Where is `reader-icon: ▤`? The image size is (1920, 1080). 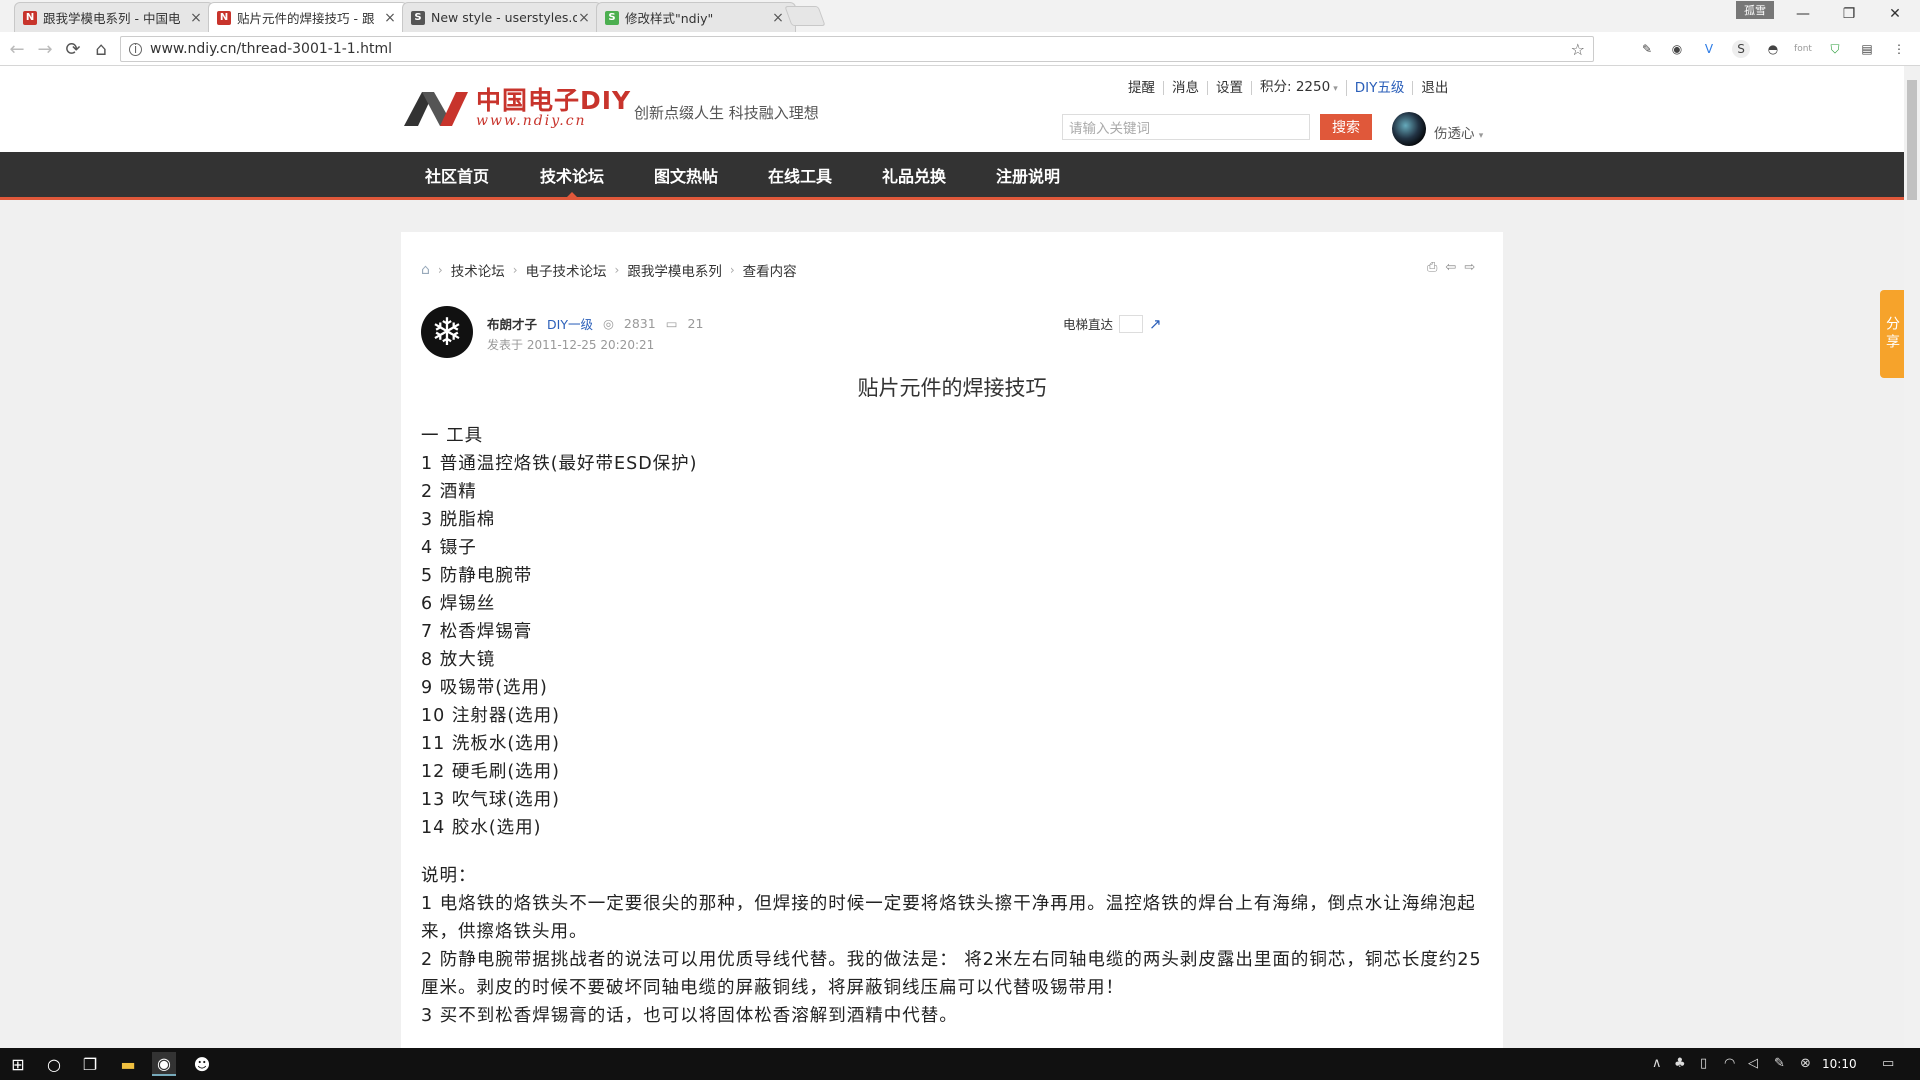 reader-icon: ▤ is located at coordinates (1867, 49).